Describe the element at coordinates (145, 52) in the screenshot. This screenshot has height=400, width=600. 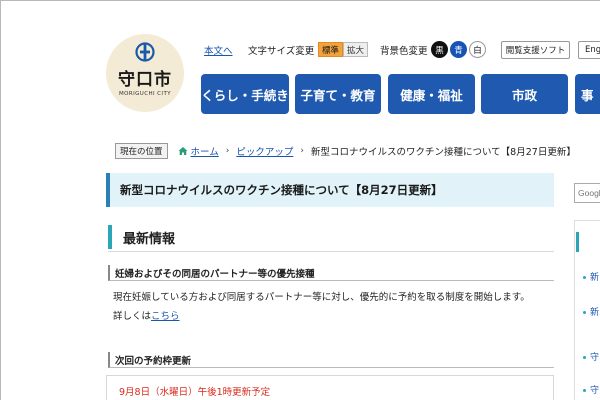
I see `city-emblem-icon` at that location.